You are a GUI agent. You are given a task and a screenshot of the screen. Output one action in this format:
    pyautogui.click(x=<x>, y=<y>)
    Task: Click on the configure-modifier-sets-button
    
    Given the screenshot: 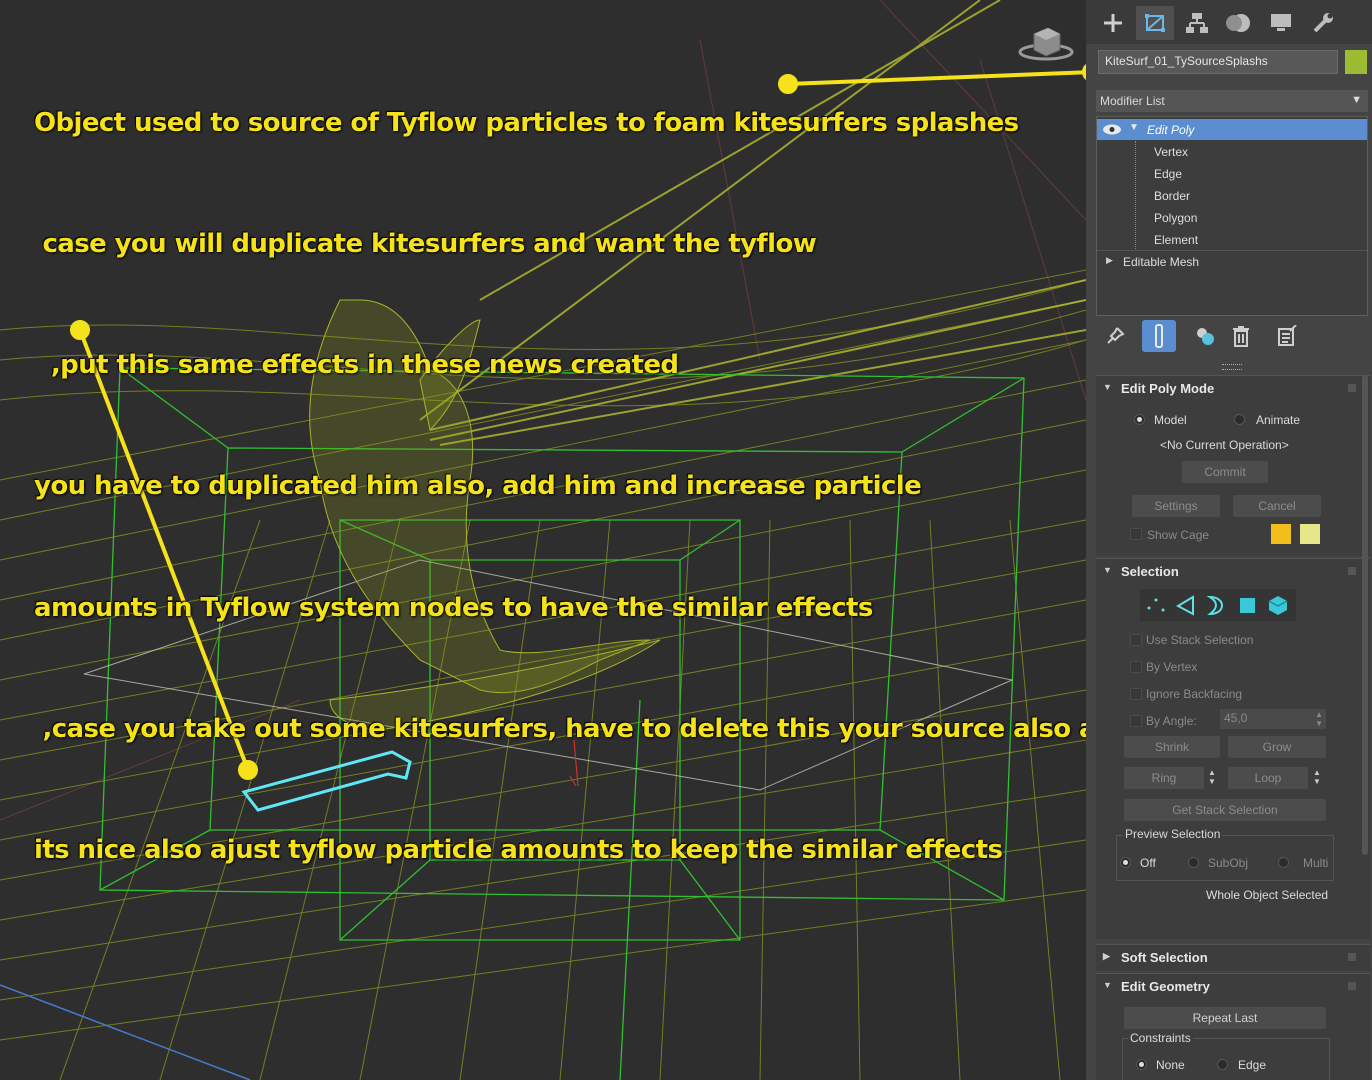 What is the action you would take?
    pyautogui.click(x=1287, y=336)
    